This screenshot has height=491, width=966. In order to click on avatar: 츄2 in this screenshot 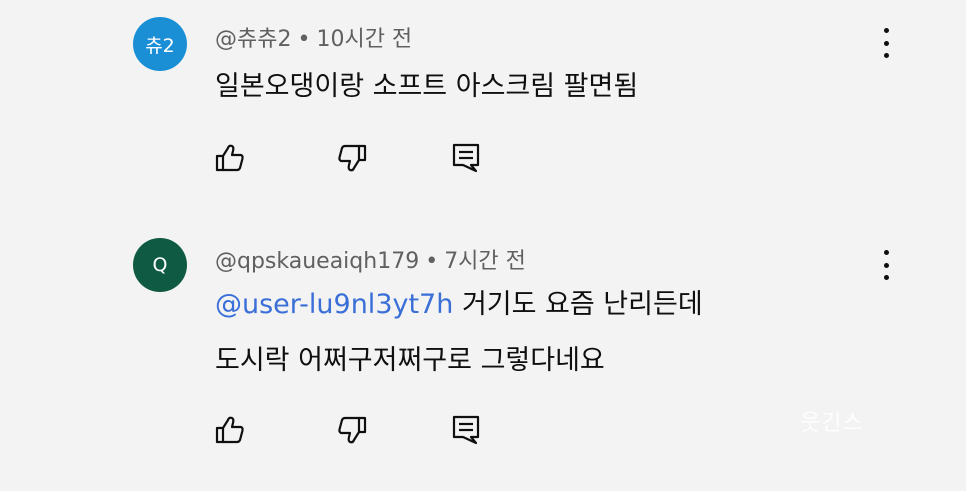, I will do `click(160, 44)`.